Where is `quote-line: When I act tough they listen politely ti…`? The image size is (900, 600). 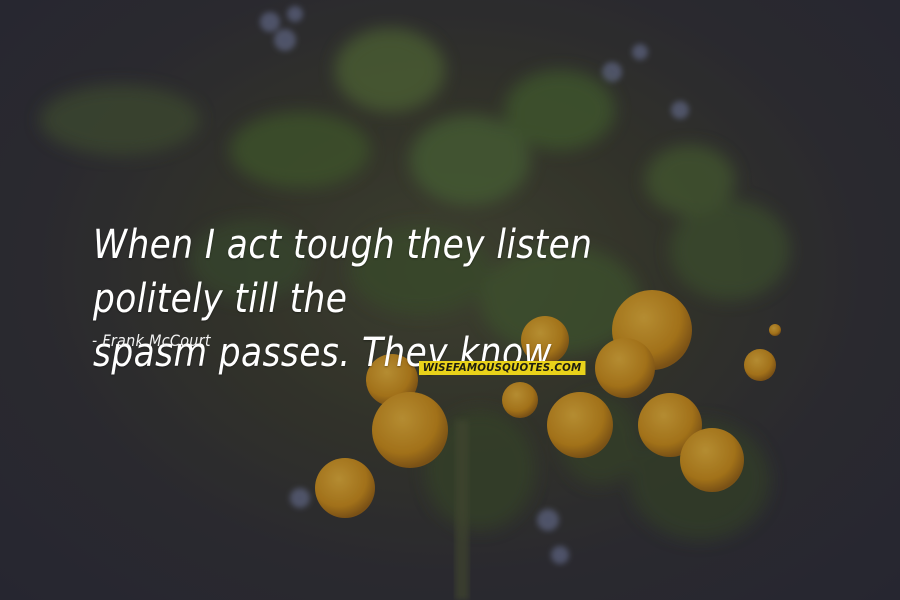
quote-line: When I act tough they listen politely ti… is located at coordinates (343, 272).